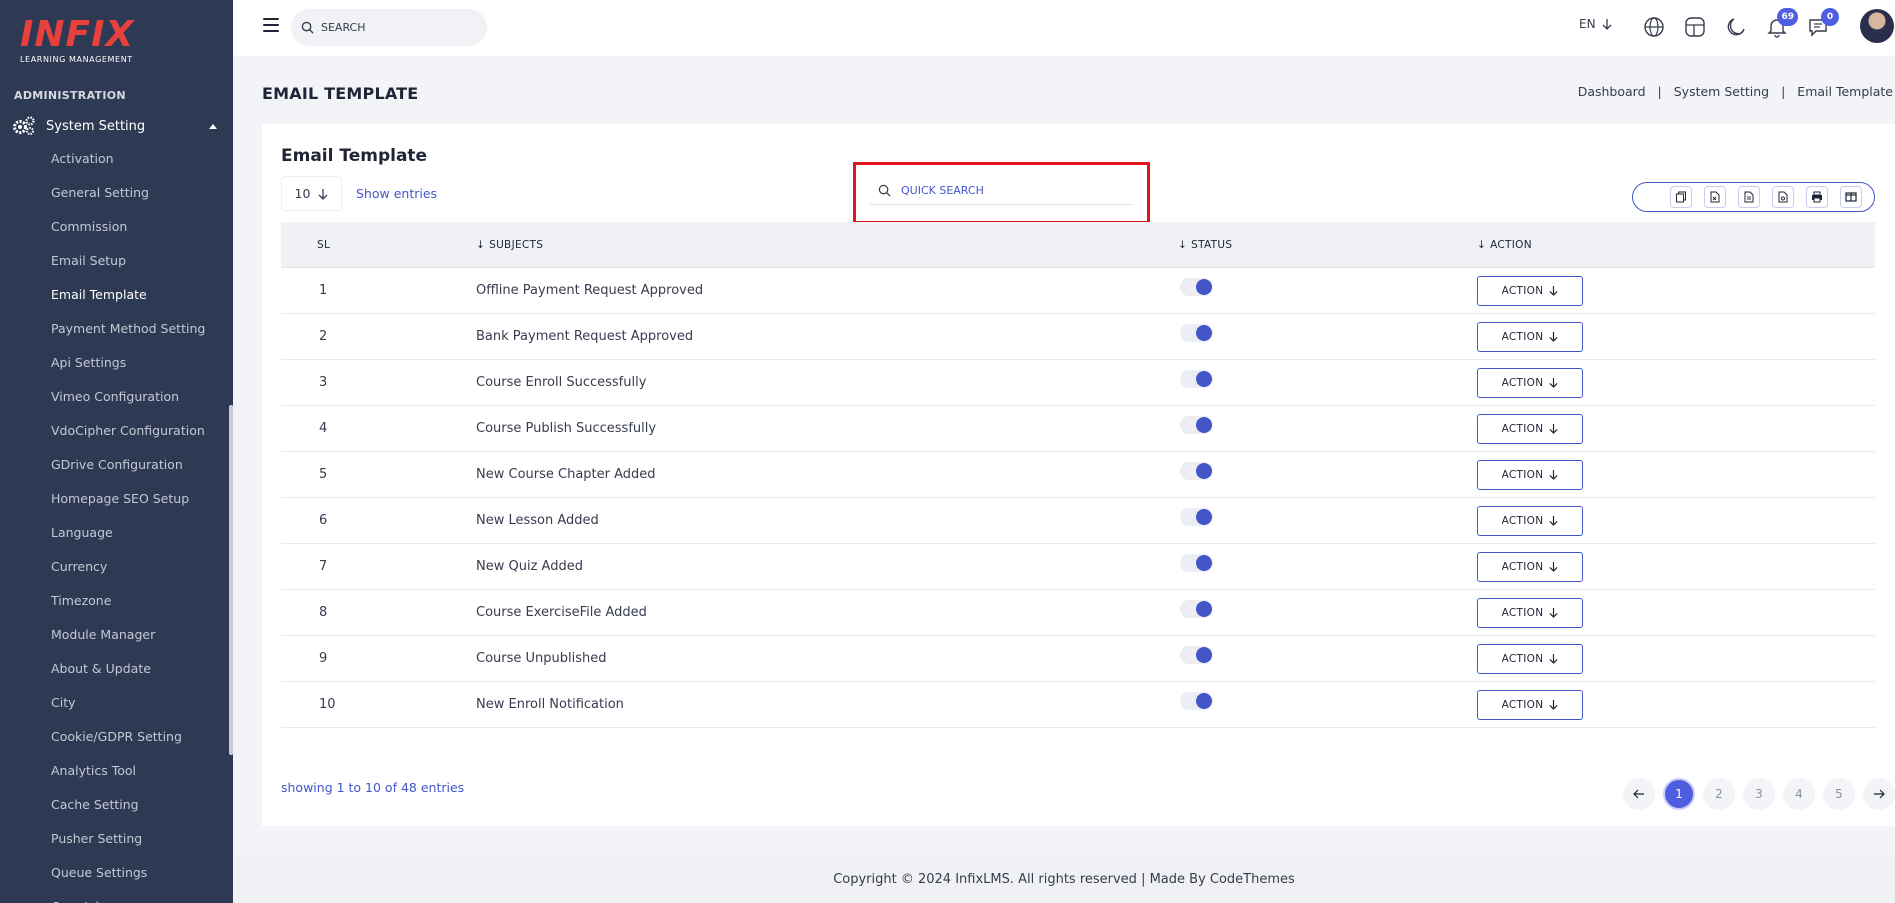 This screenshot has width=1895, height=903. What do you see at coordinates (1877, 26) in the screenshot?
I see `user-avatar` at bounding box center [1877, 26].